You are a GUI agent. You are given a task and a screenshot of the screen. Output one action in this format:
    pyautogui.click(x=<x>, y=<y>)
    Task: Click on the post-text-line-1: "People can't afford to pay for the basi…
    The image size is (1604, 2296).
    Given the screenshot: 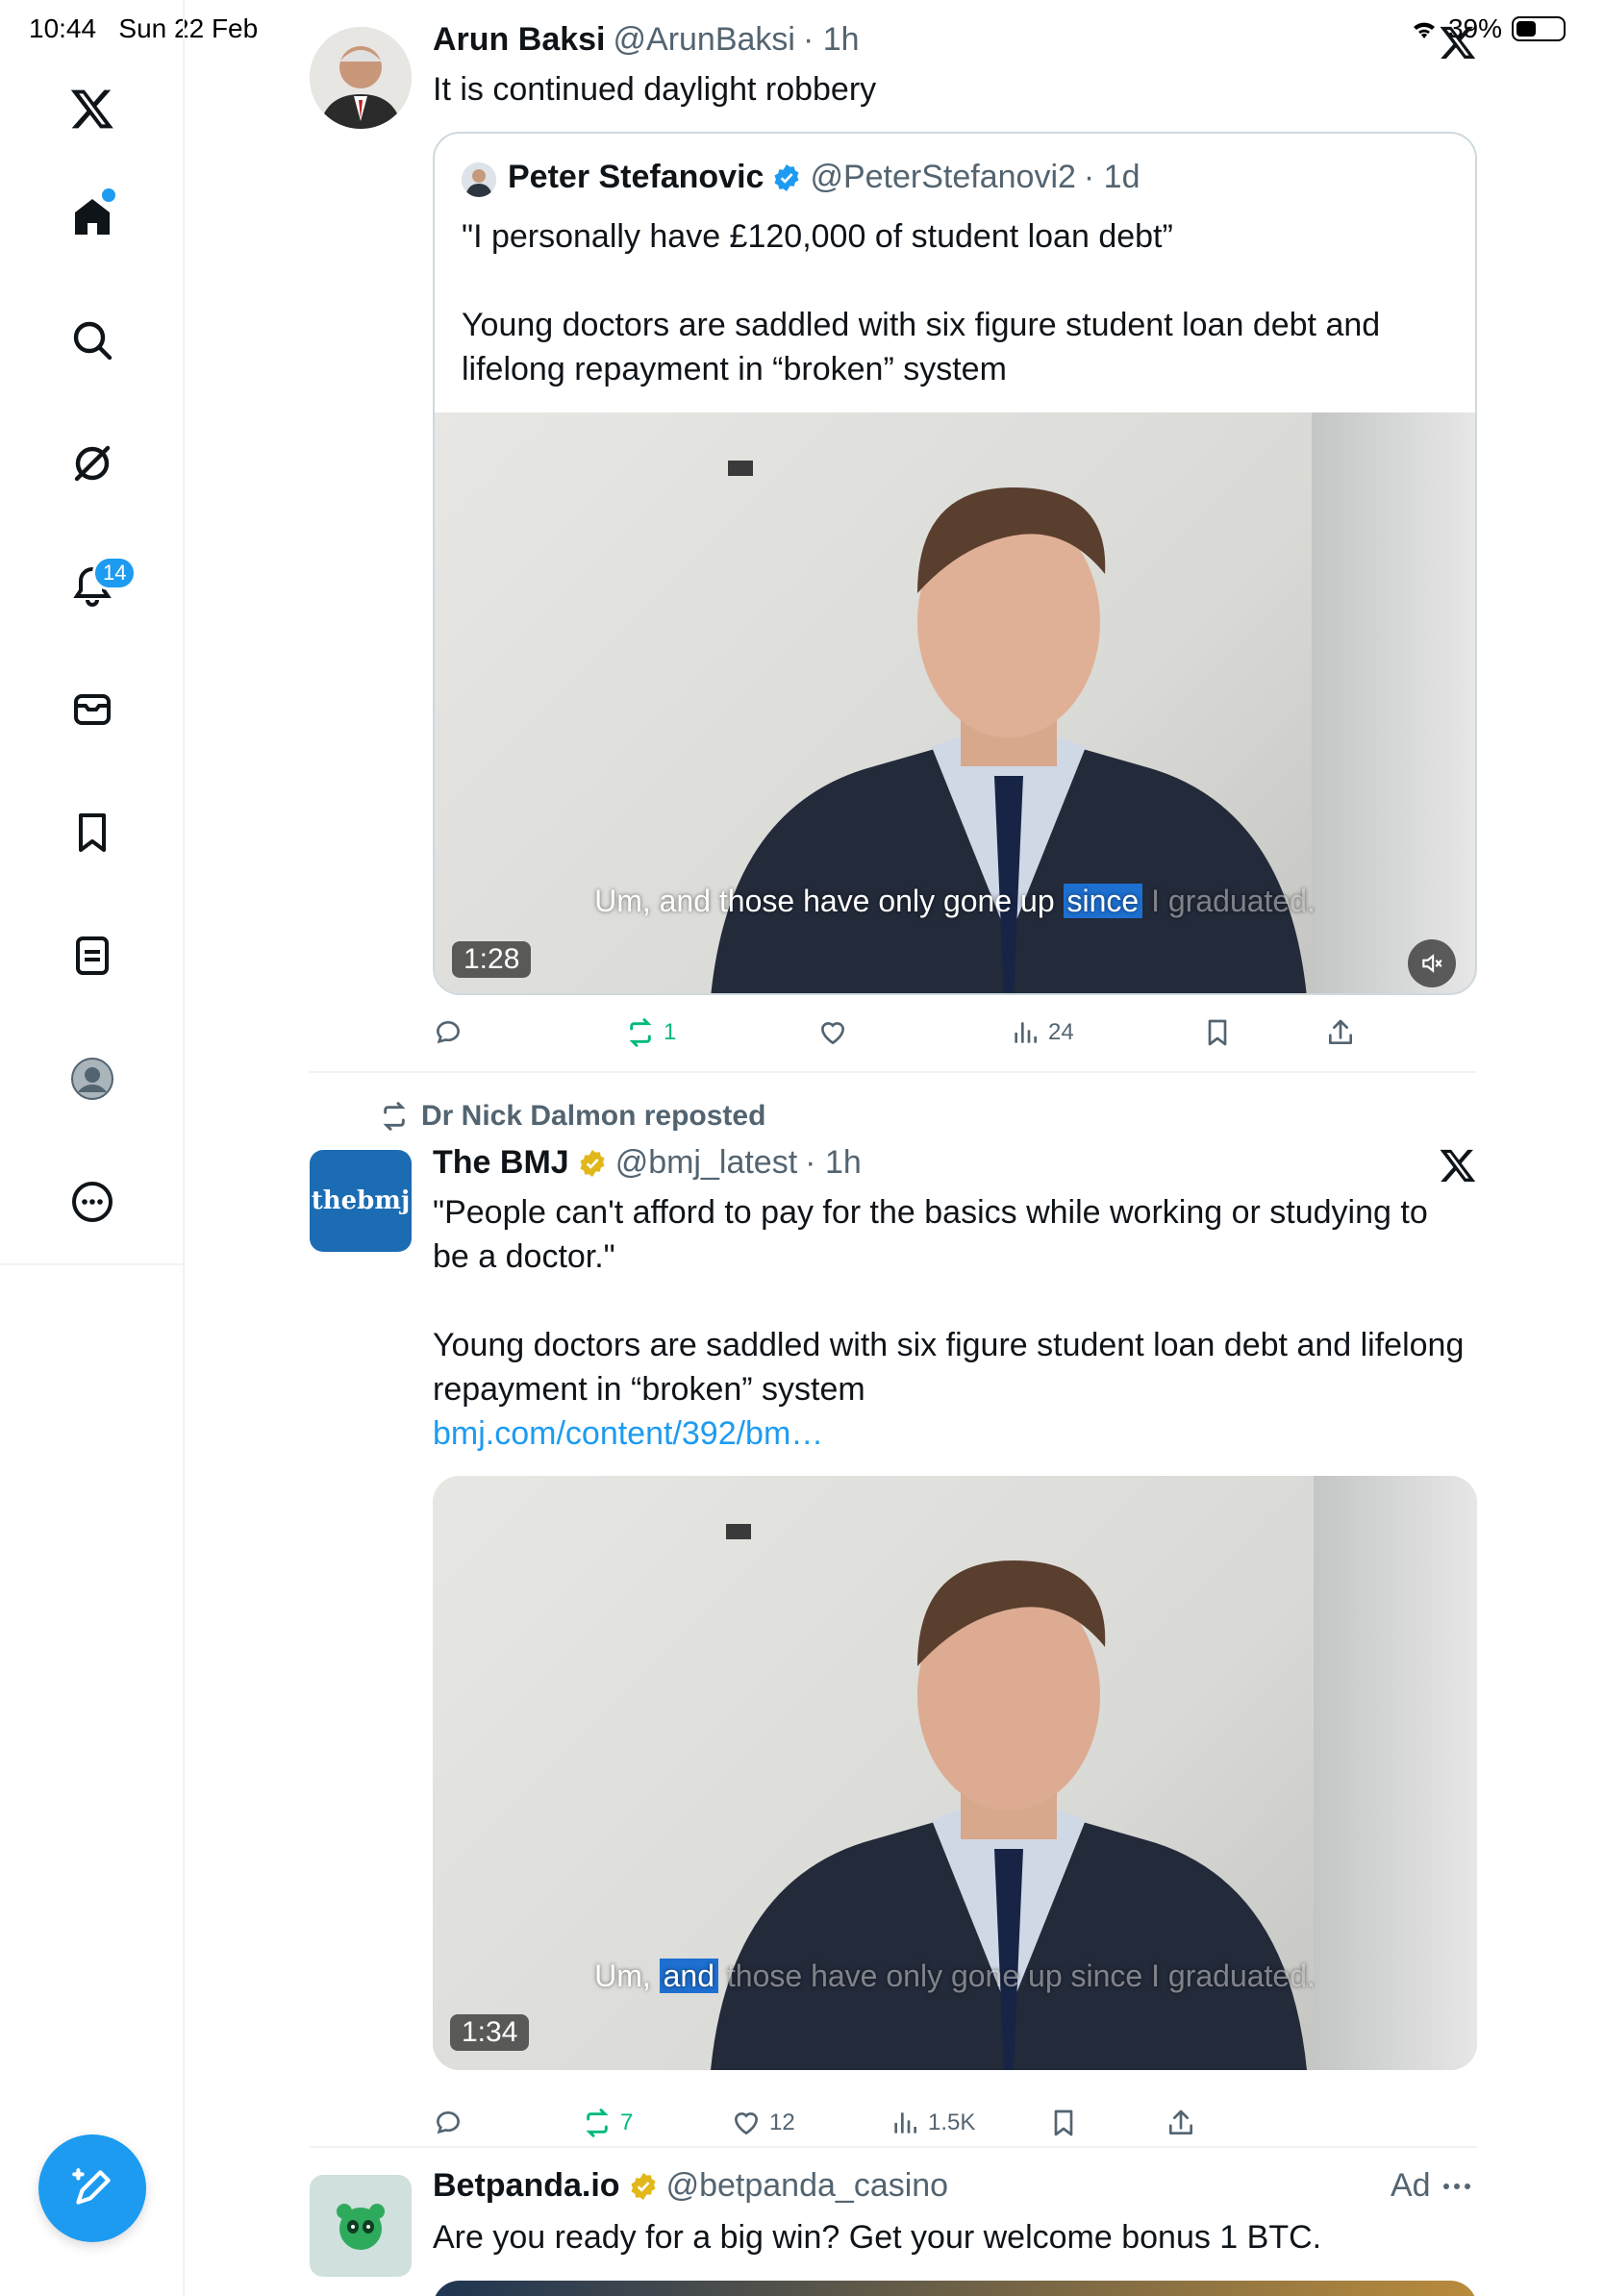 What is the action you would take?
    pyautogui.click(x=930, y=1212)
    